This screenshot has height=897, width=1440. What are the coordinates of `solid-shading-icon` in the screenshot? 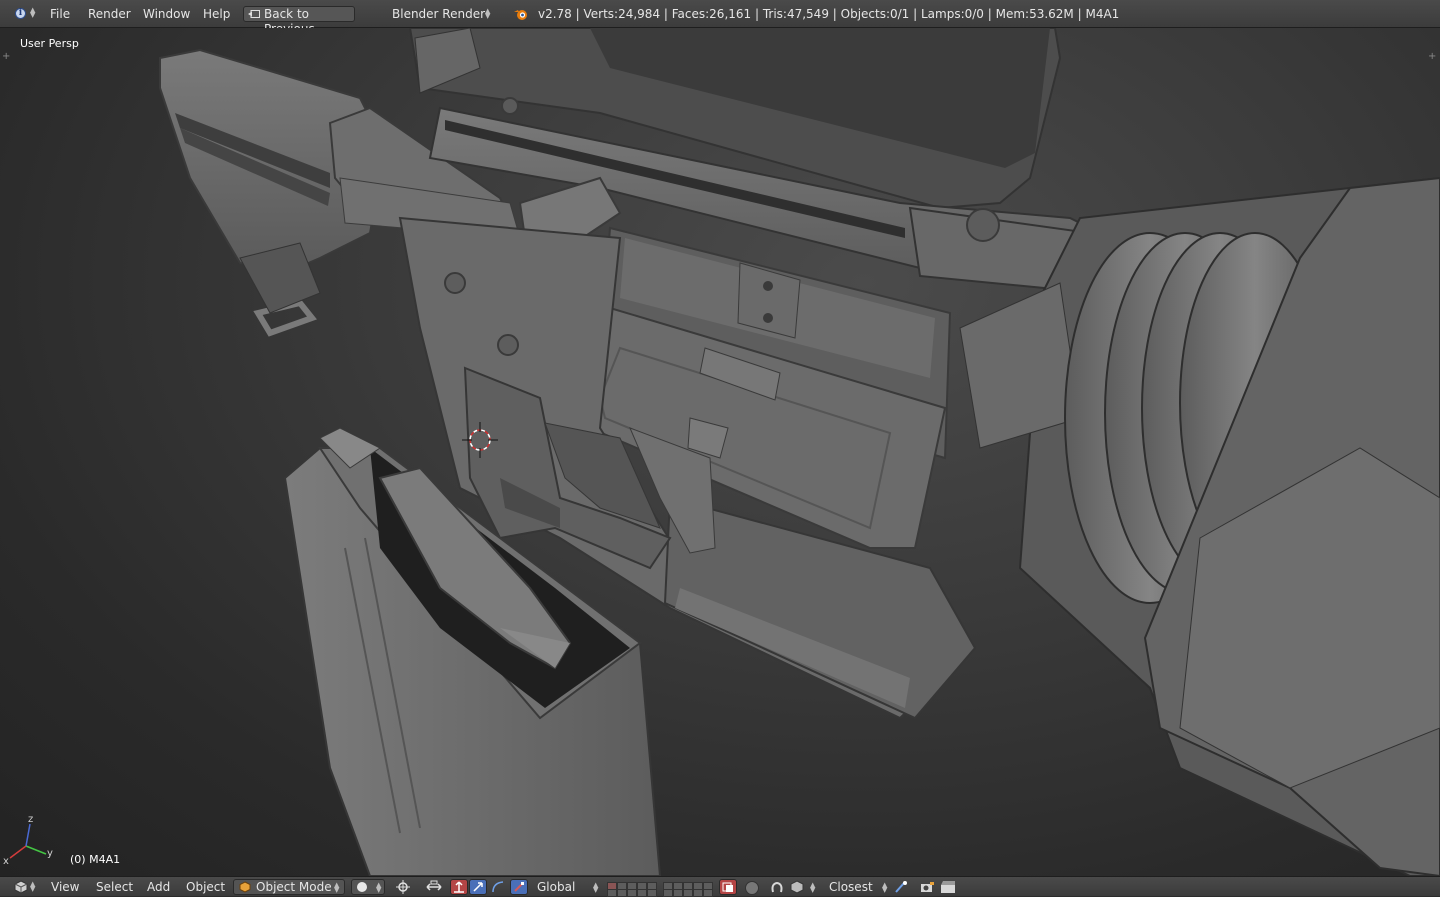 It's located at (362, 887).